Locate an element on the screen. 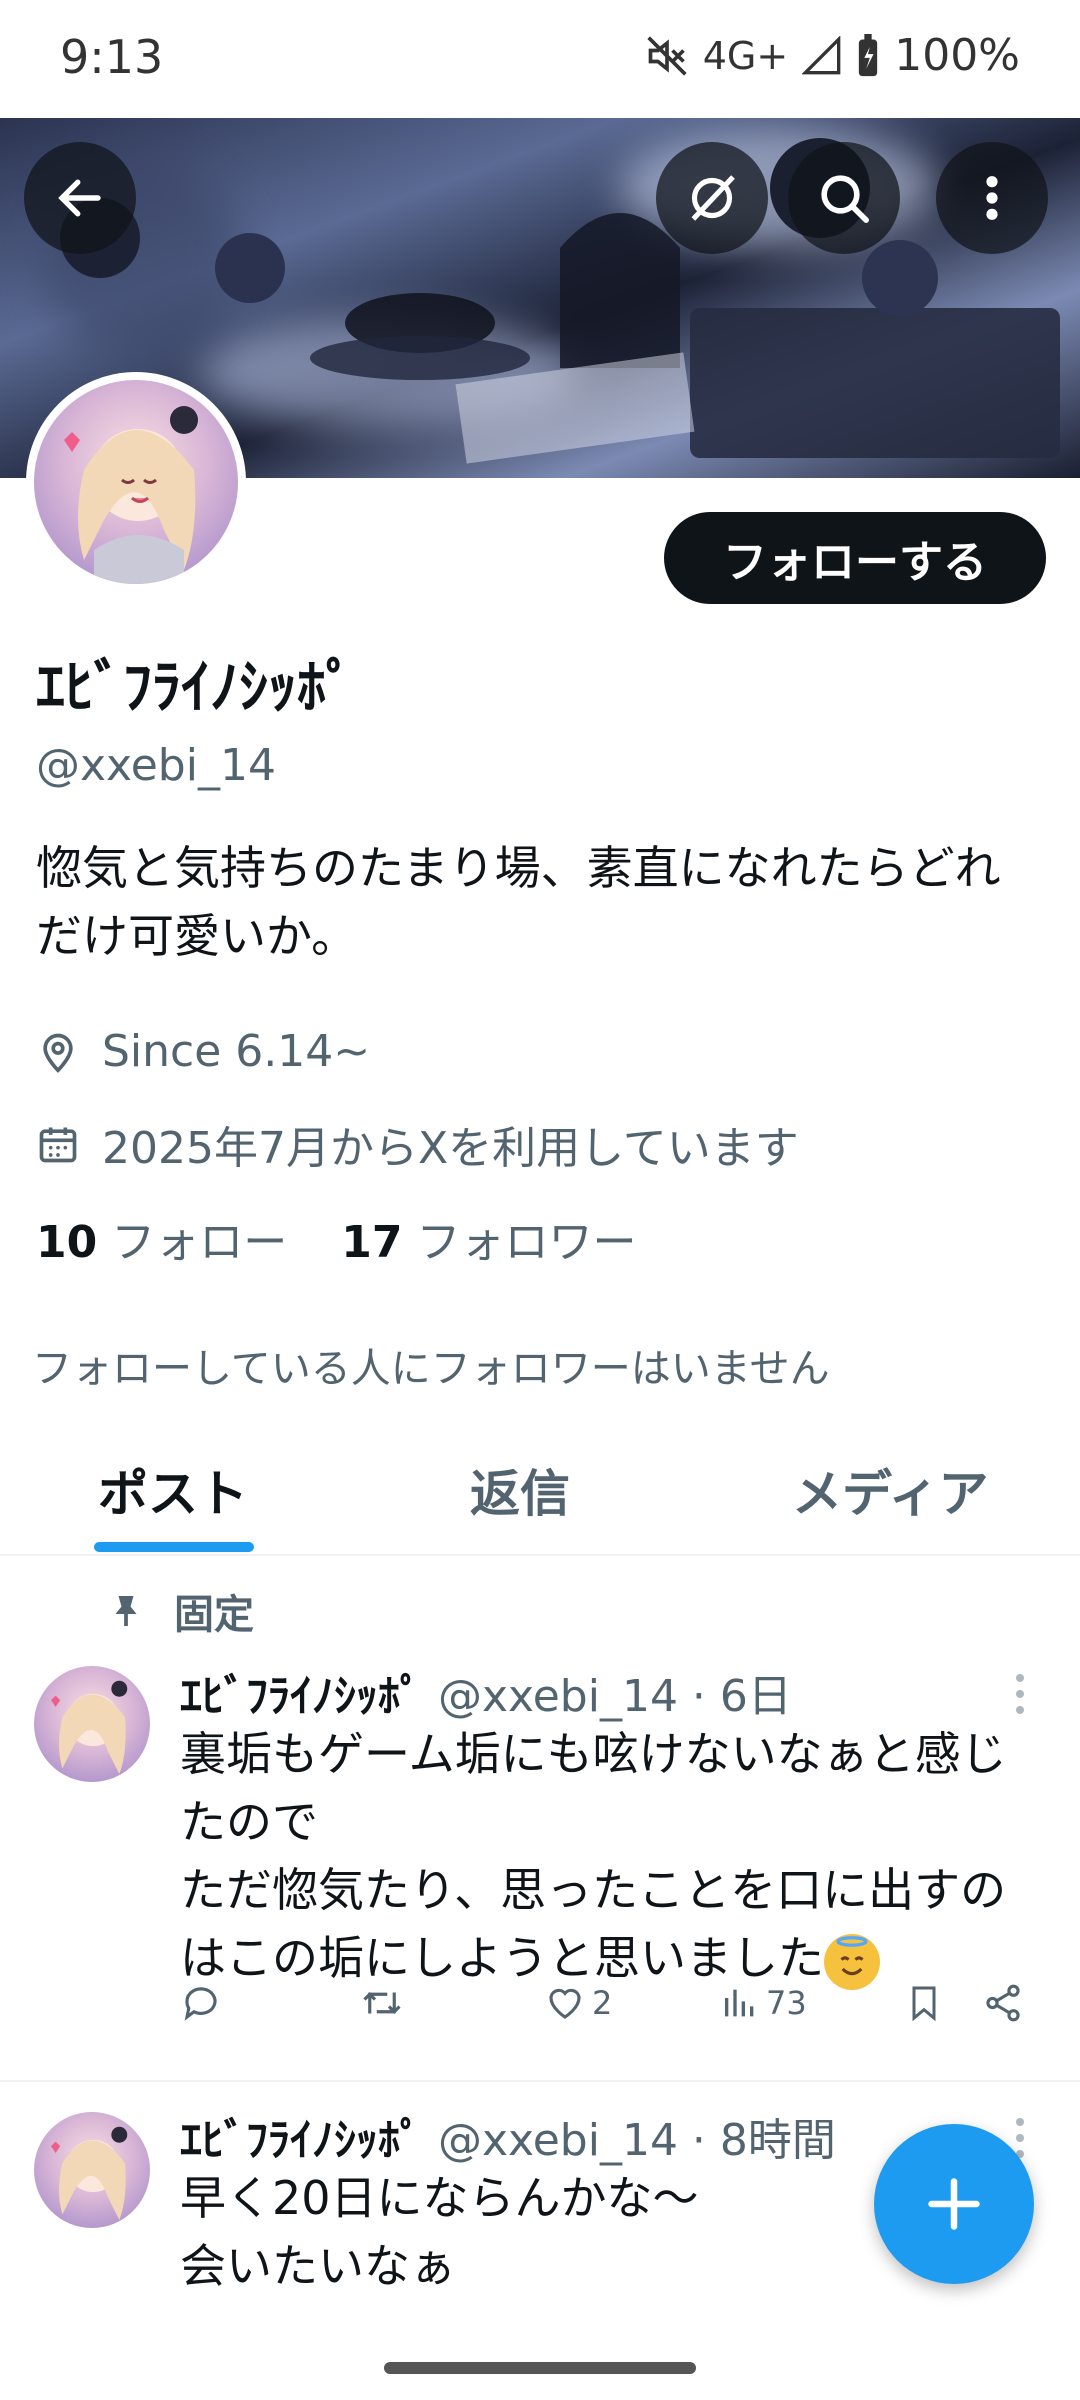  joined-text: 2025年7月からXを利用しています is located at coordinates (450, 1148).